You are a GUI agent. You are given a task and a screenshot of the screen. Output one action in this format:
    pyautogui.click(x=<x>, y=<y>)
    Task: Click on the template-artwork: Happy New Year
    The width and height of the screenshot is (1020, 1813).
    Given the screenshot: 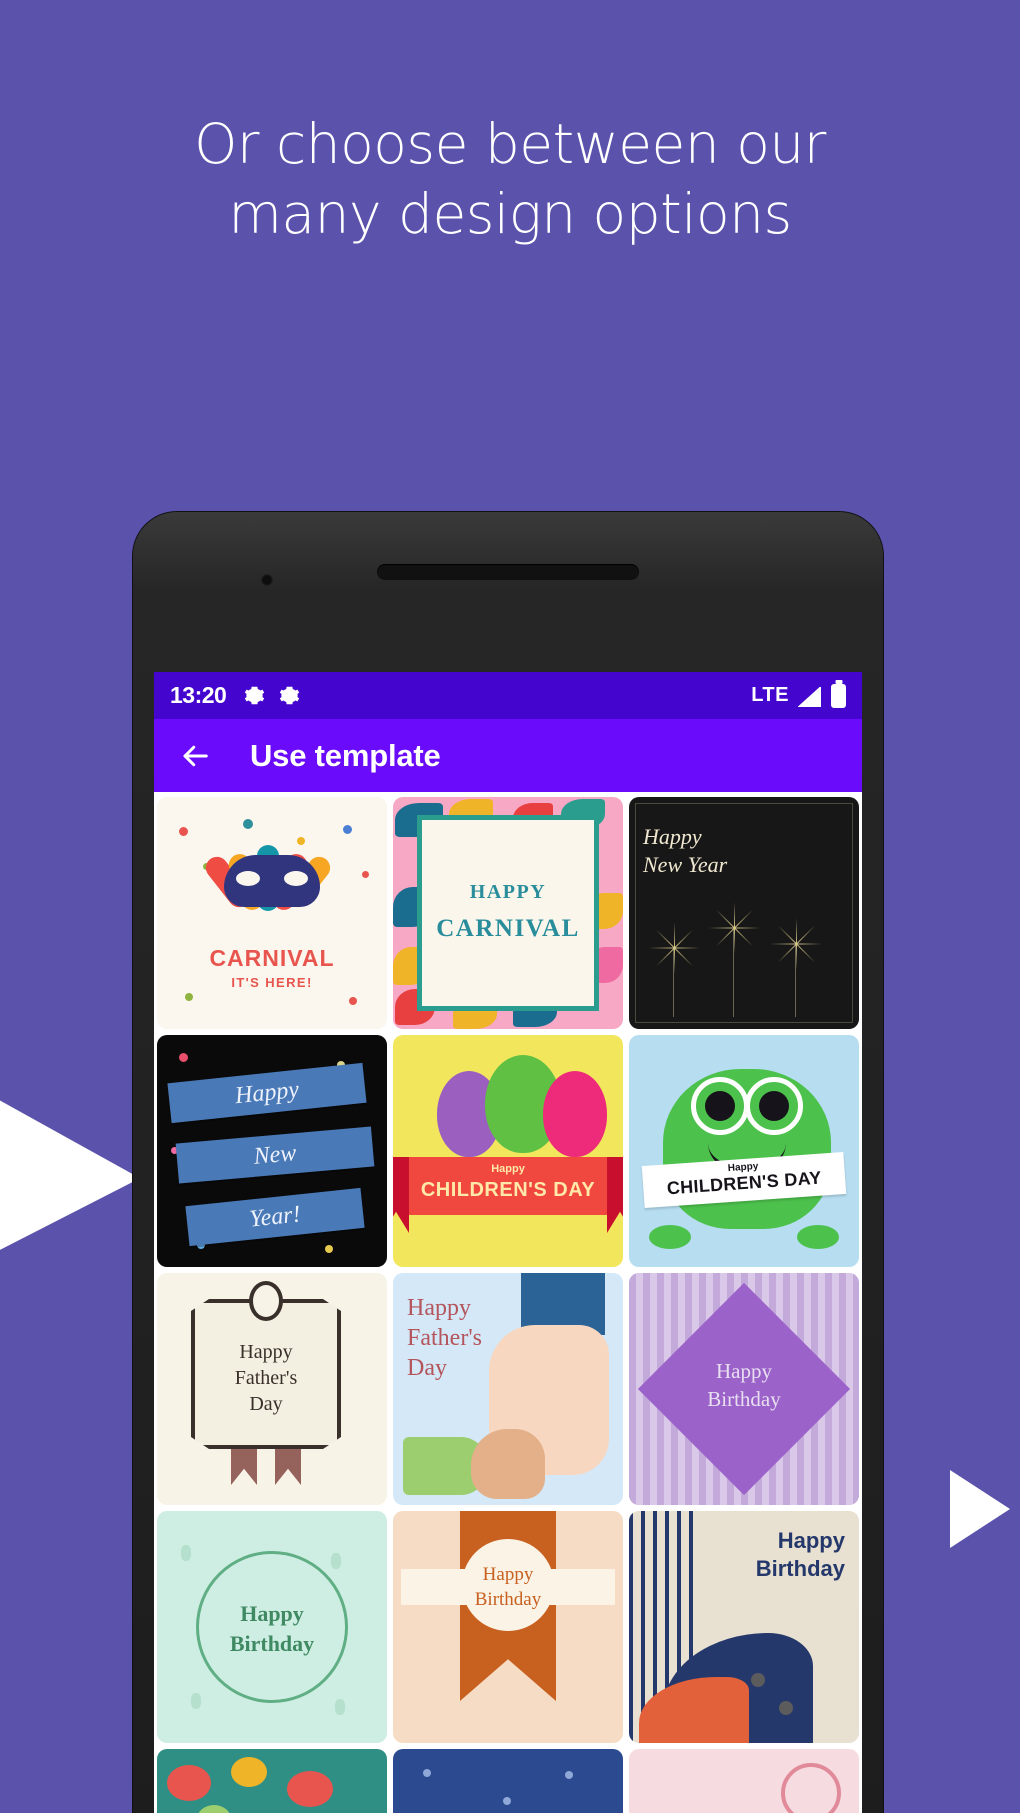 What is the action you would take?
    pyautogui.click(x=744, y=913)
    